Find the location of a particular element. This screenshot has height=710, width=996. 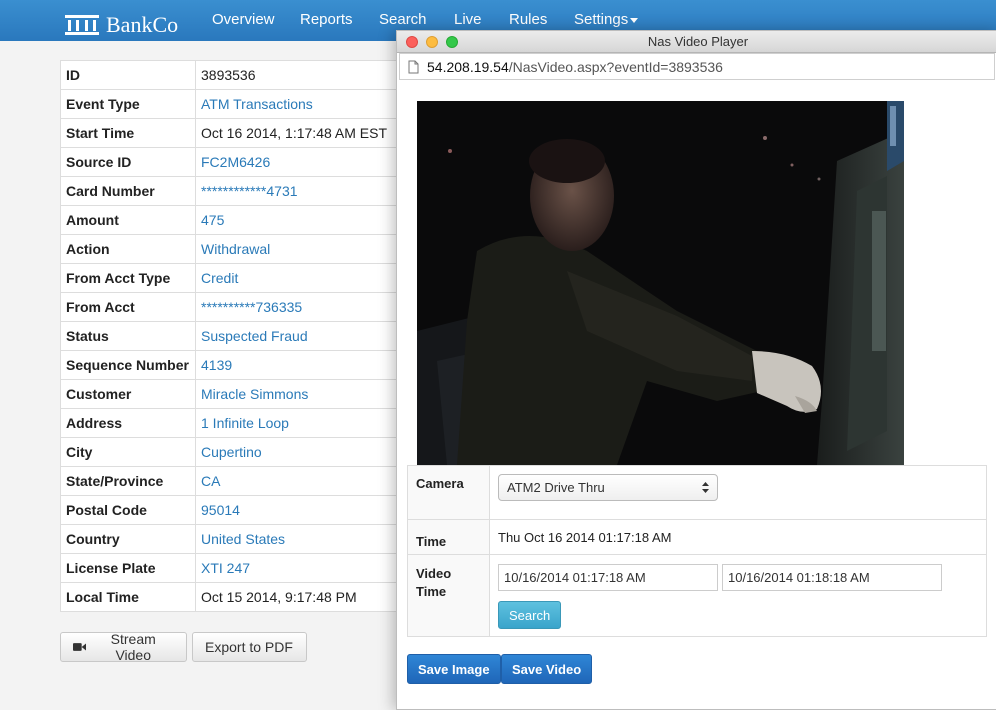

brand-name: BankCo is located at coordinates (142, 24).